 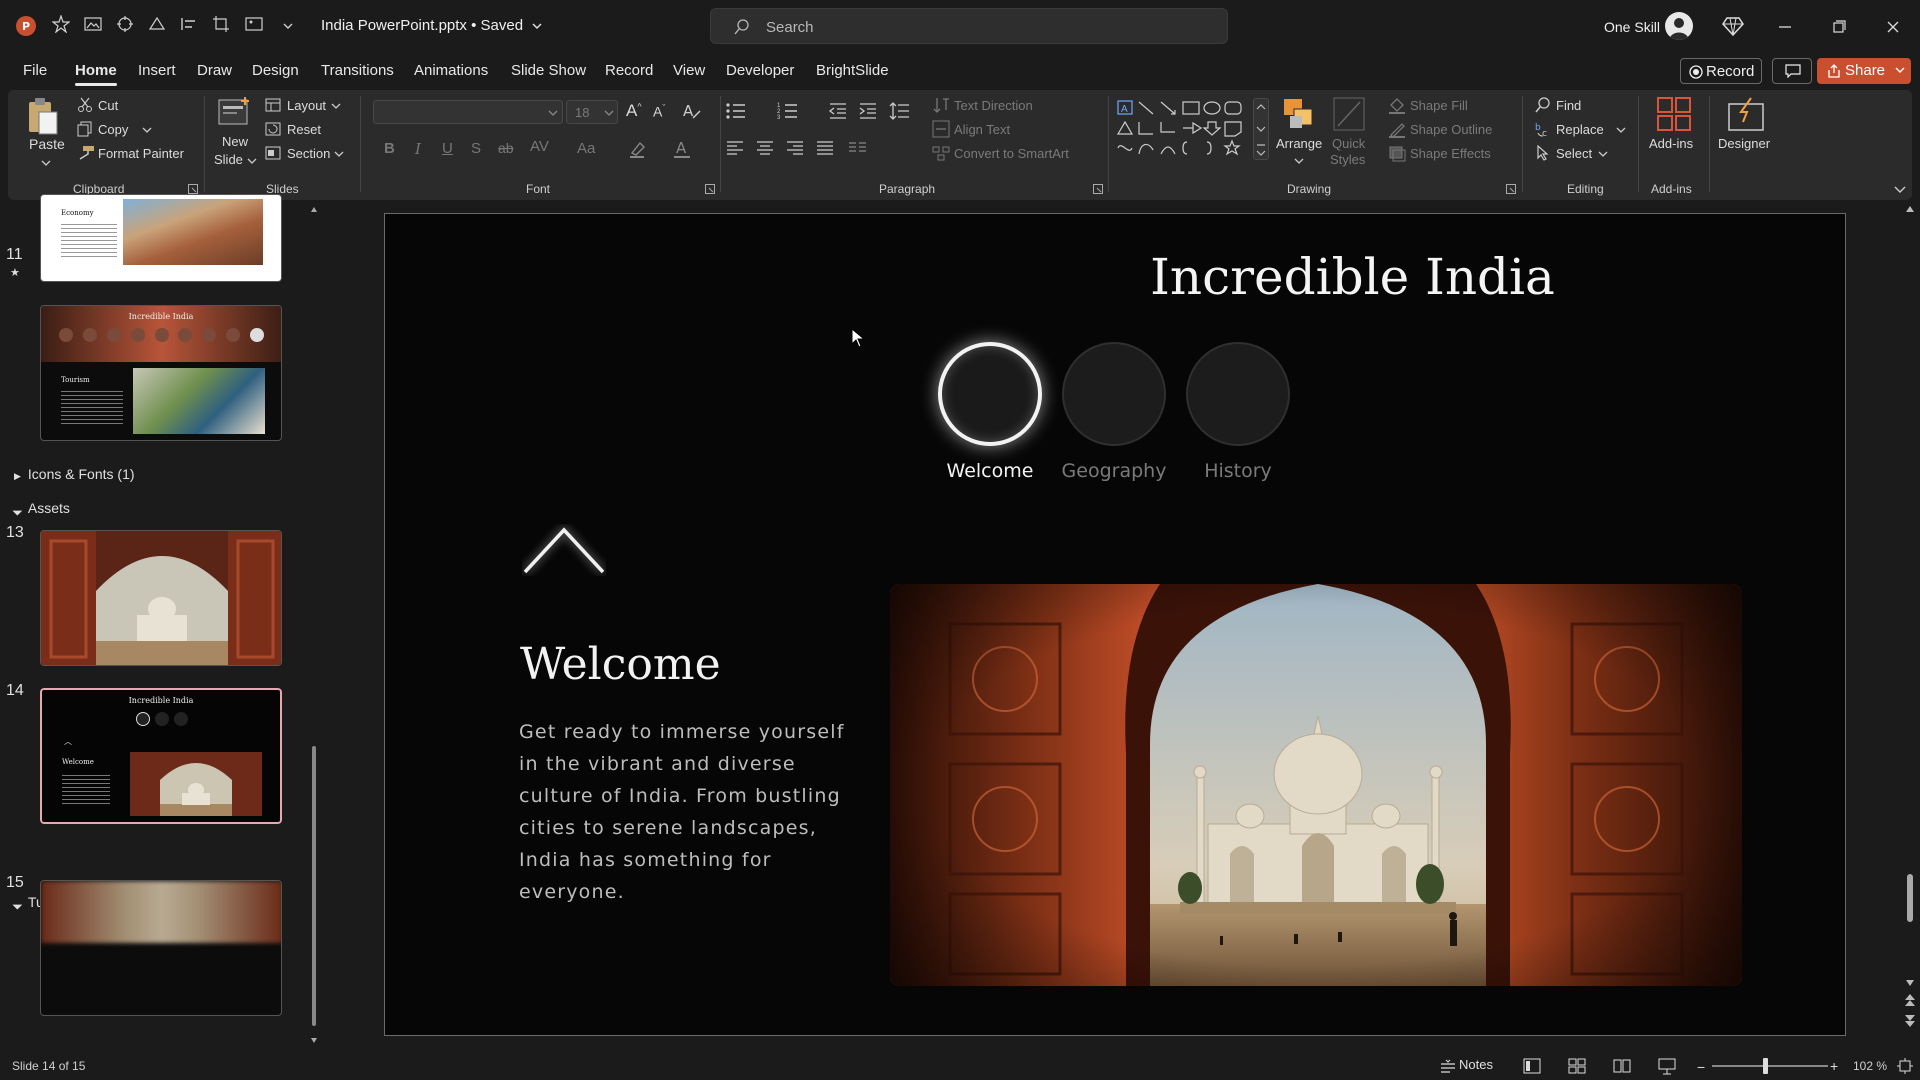 I want to click on picture-icon, so click(x=95, y=26).